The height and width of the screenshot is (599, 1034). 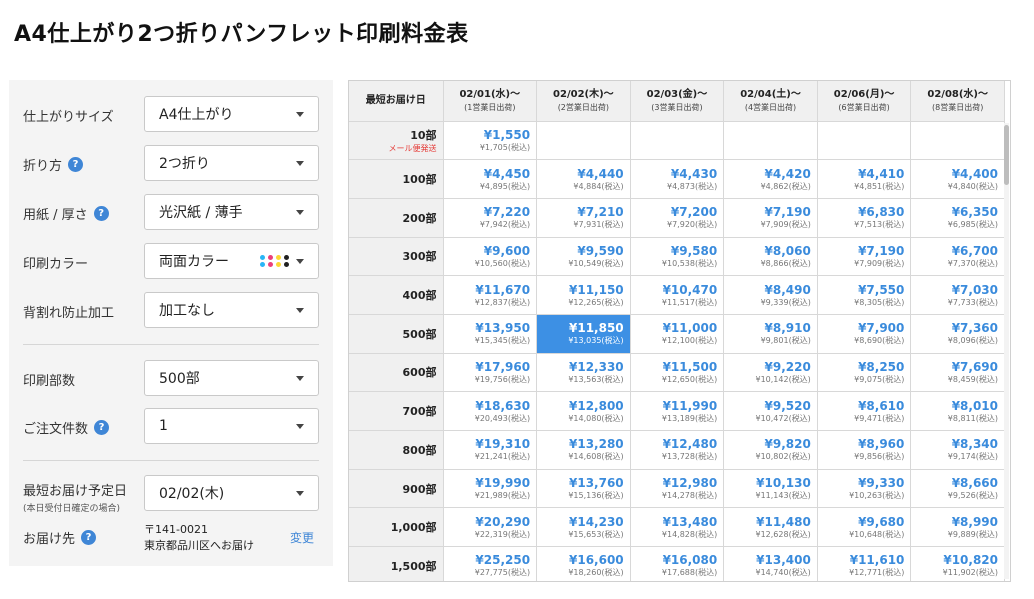 What do you see at coordinates (68, 117) in the screenshot?
I see `option-size-label: 仕上がりサイズ` at bounding box center [68, 117].